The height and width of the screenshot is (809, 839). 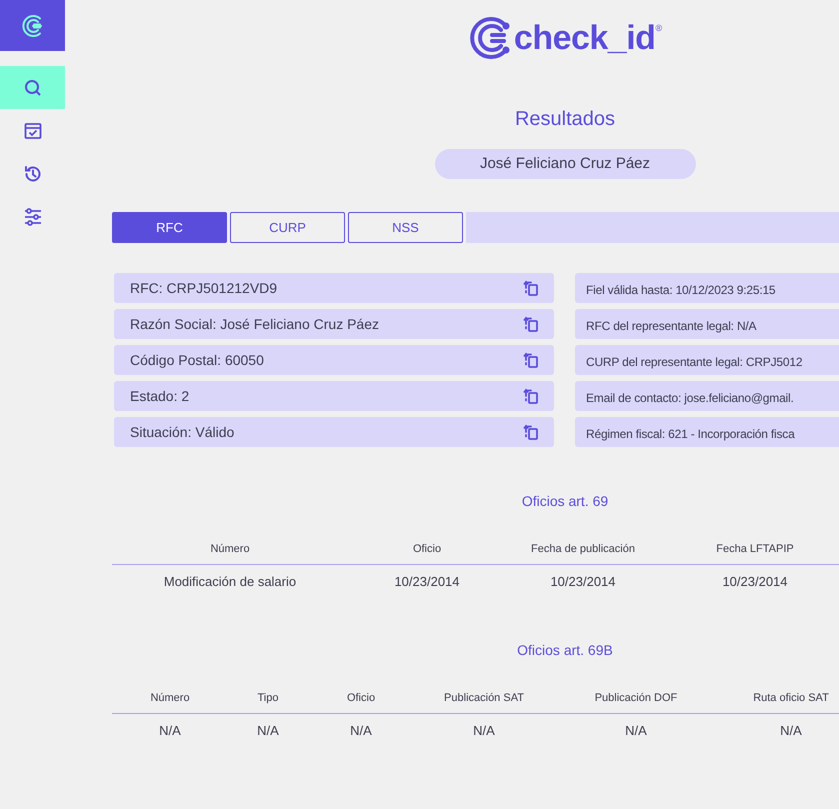 I want to click on search-nav-item, so click(x=32, y=87).